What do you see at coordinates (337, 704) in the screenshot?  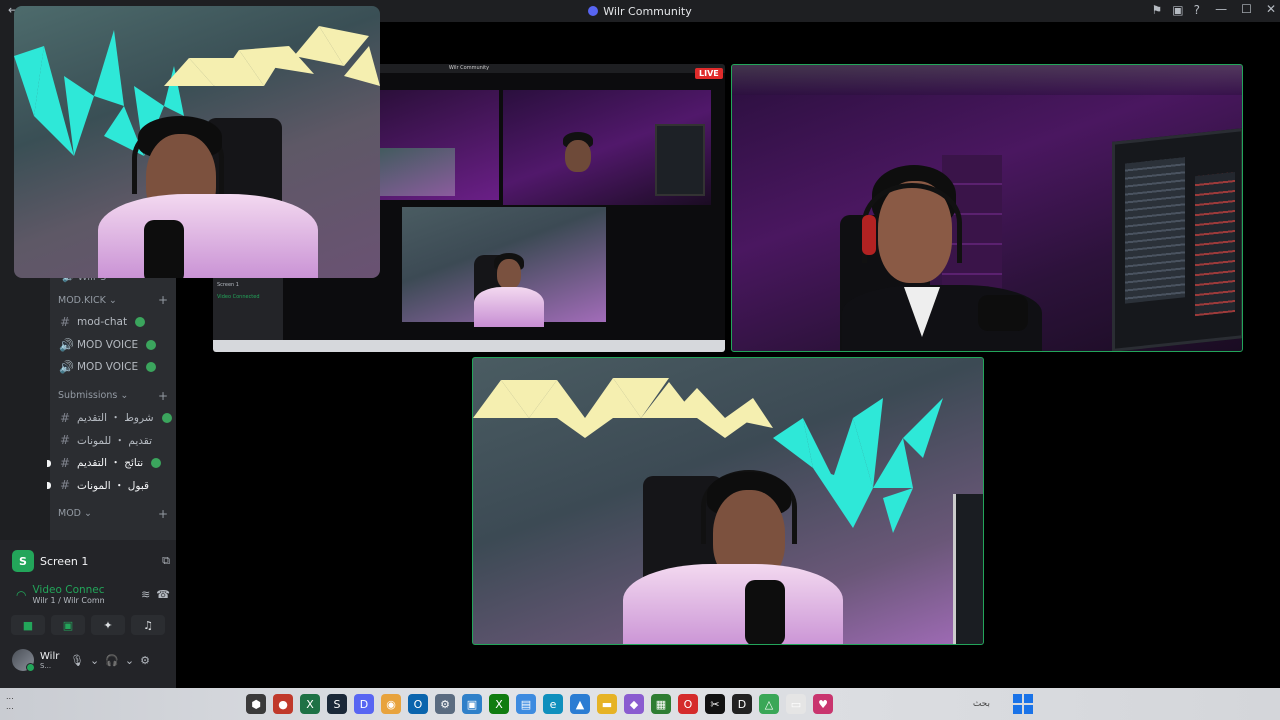 I see `steam-icon: S` at bounding box center [337, 704].